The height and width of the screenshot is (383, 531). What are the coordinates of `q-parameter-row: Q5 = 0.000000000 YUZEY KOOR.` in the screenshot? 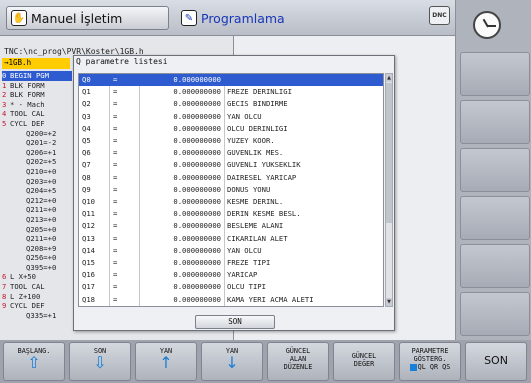 It's located at (231, 141).